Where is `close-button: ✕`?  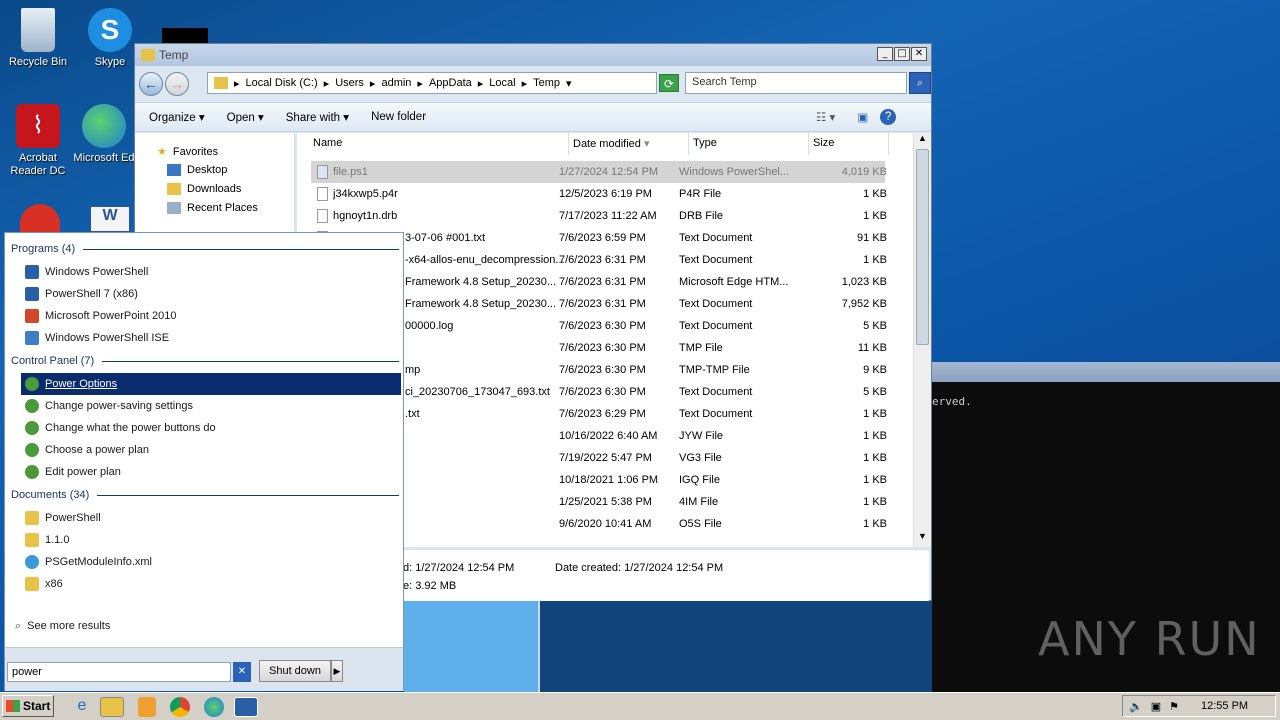 close-button: ✕ is located at coordinates (919, 54).